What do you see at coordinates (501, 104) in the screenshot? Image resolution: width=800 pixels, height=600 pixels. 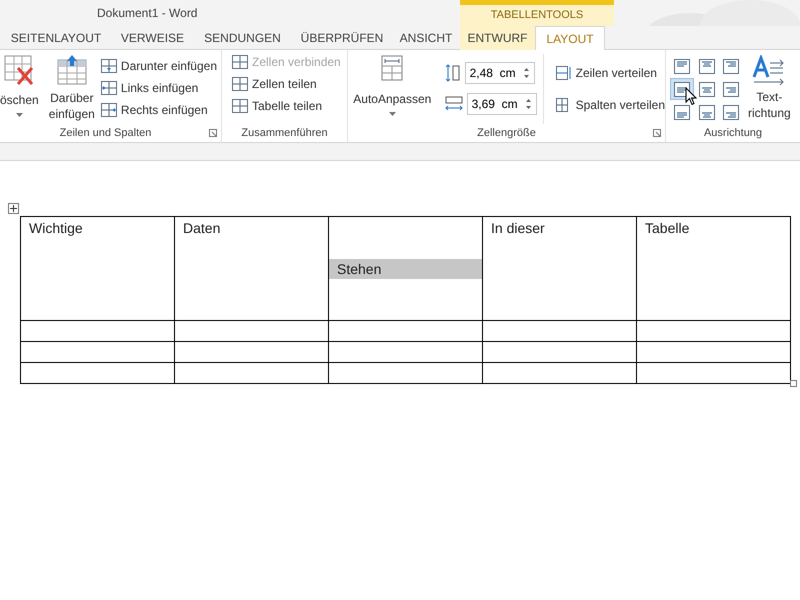 I see `column-width-field: 3,69 cm` at bounding box center [501, 104].